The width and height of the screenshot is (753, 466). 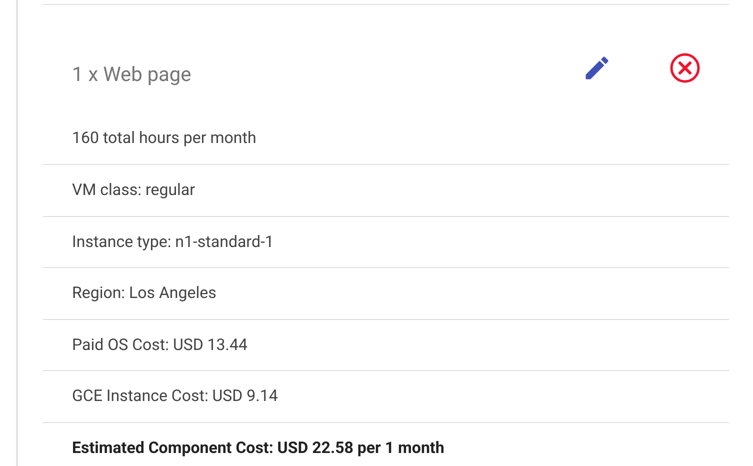 What do you see at coordinates (173, 241) in the screenshot?
I see `detail-text: Instance type: n1-standard-1` at bounding box center [173, 241].